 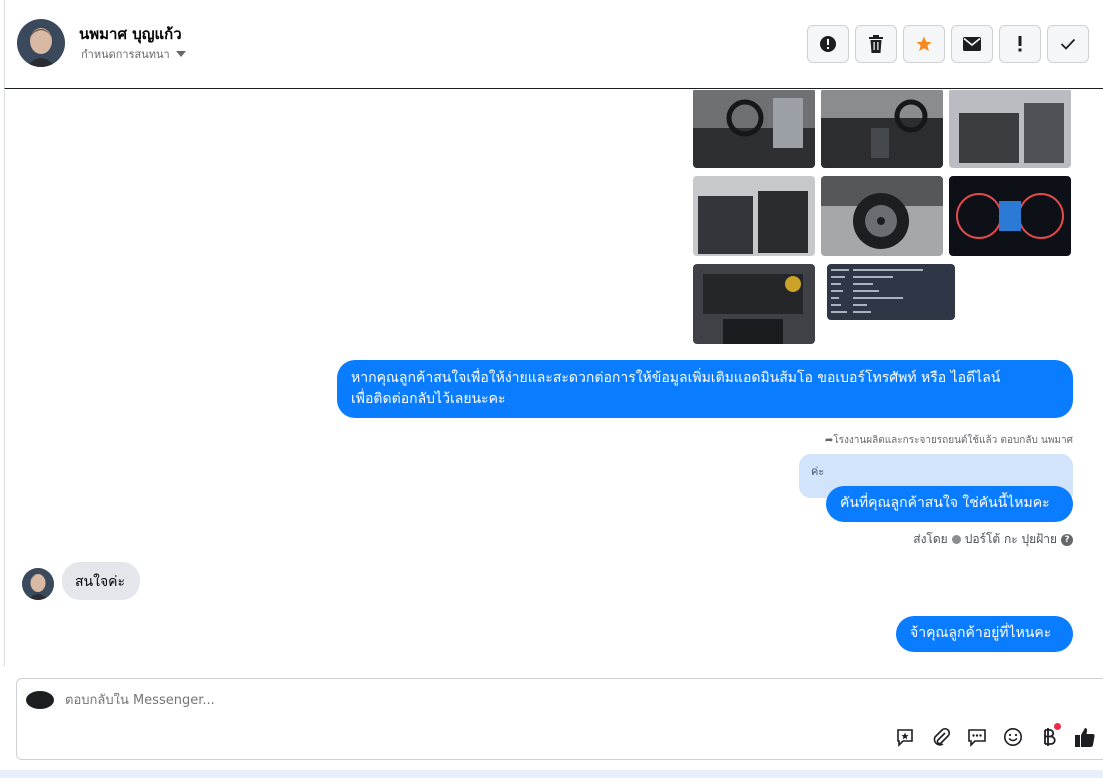 I want to click on car-wheel-photo, so click(x=882, y=216).